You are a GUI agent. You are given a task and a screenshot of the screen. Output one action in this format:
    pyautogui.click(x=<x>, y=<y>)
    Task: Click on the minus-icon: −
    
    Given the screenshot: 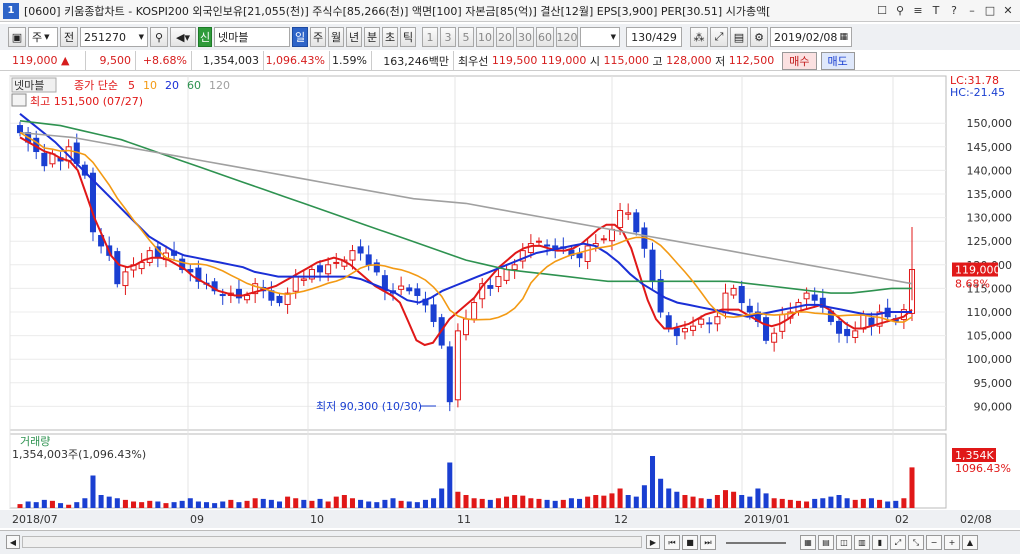 What is the action you would take?
    pyautogui.click(x=934, y=542)
    